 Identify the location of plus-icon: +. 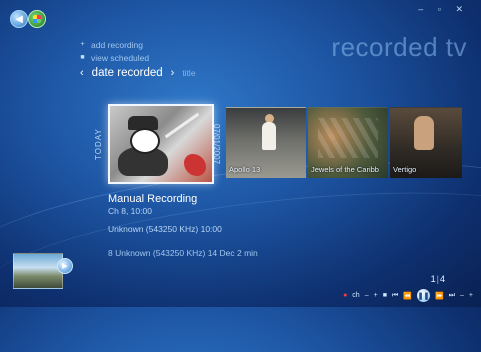
(82, 44).